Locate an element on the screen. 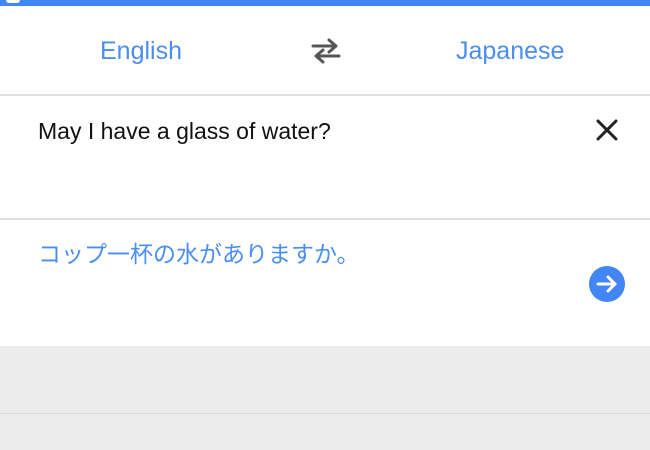 The width and height of the screenshot is (650, 450). clear-input-button is located at coordinates (607, 130).